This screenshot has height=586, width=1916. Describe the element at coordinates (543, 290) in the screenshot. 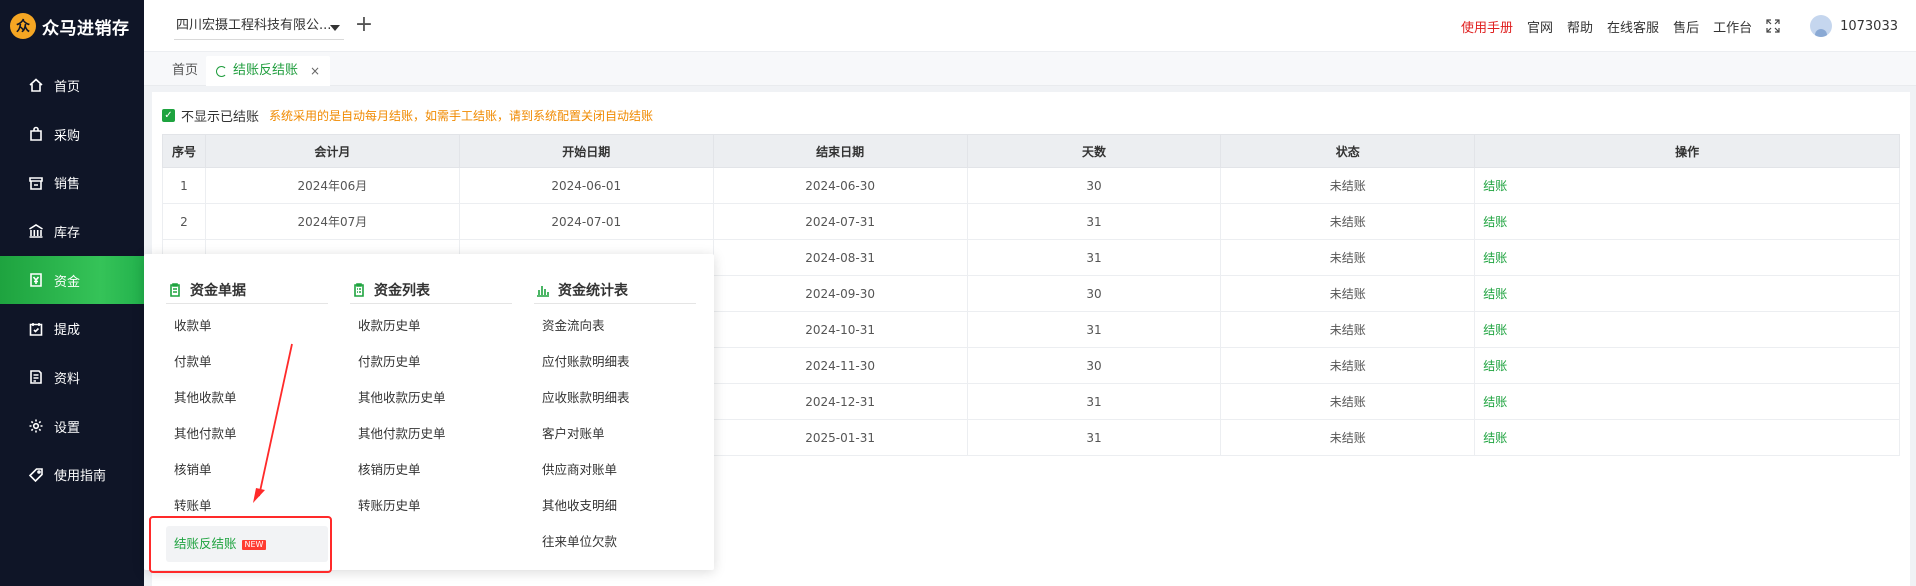

I see `bar-chart-icon` at that location.